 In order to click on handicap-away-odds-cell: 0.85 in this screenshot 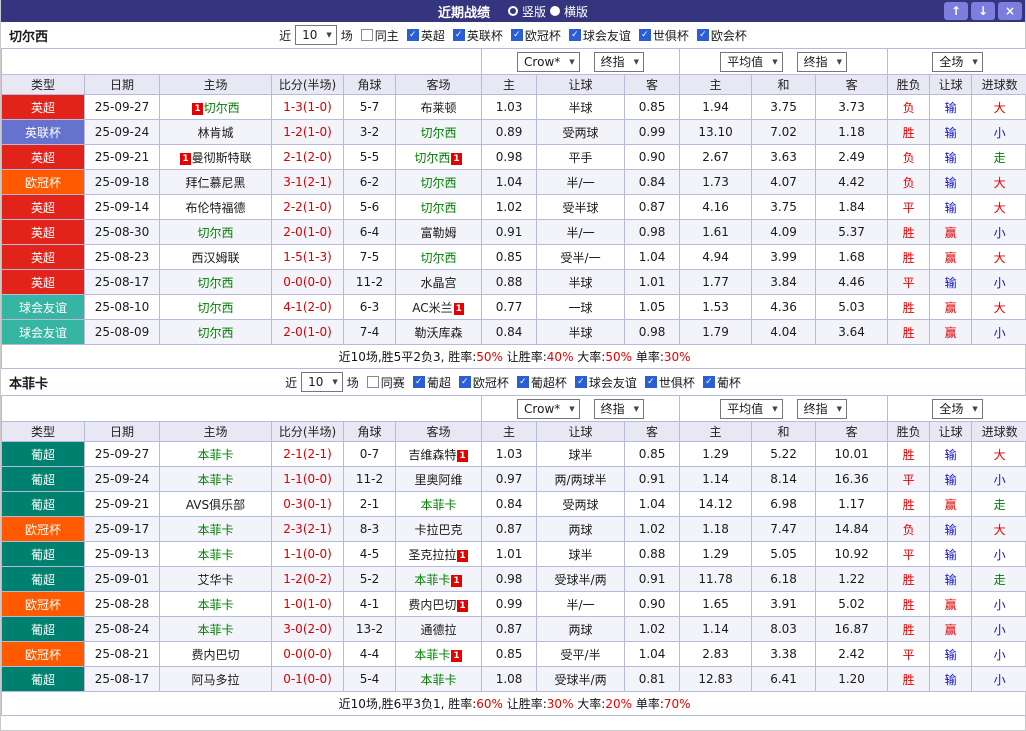, I will do `click(652, 454)`.